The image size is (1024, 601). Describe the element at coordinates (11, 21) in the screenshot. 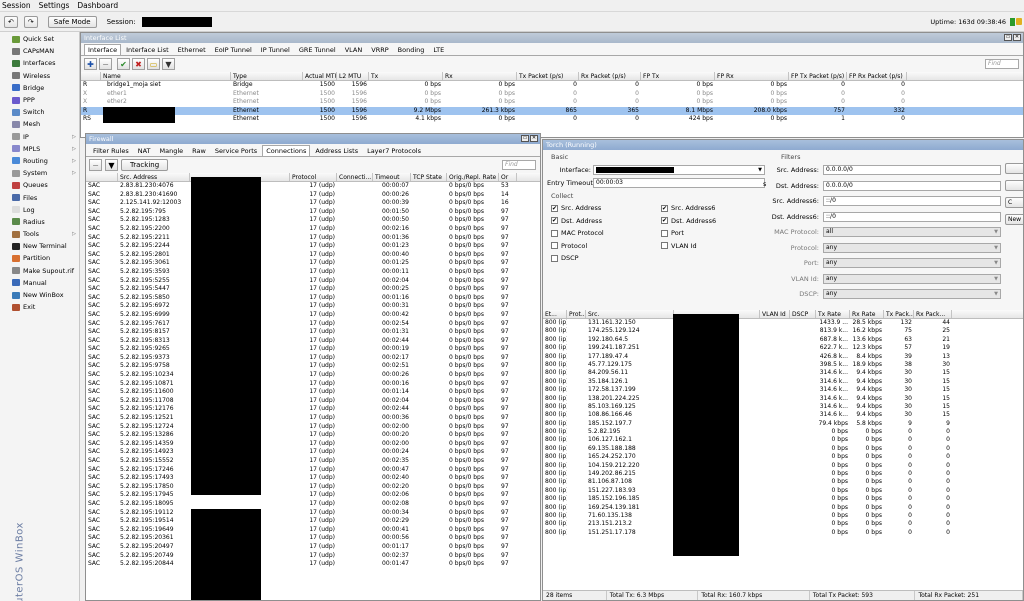

I see `undo-button: ↶` at that location.